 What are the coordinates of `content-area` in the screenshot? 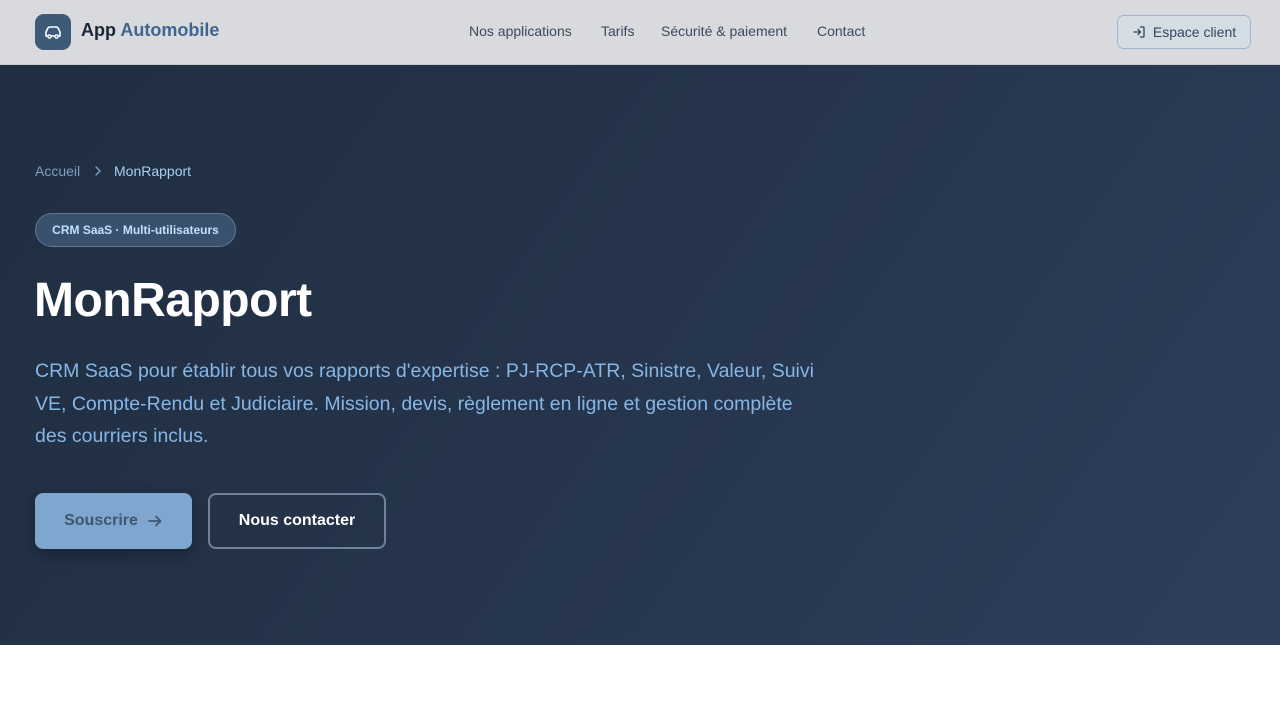 It's located at (640, 682).